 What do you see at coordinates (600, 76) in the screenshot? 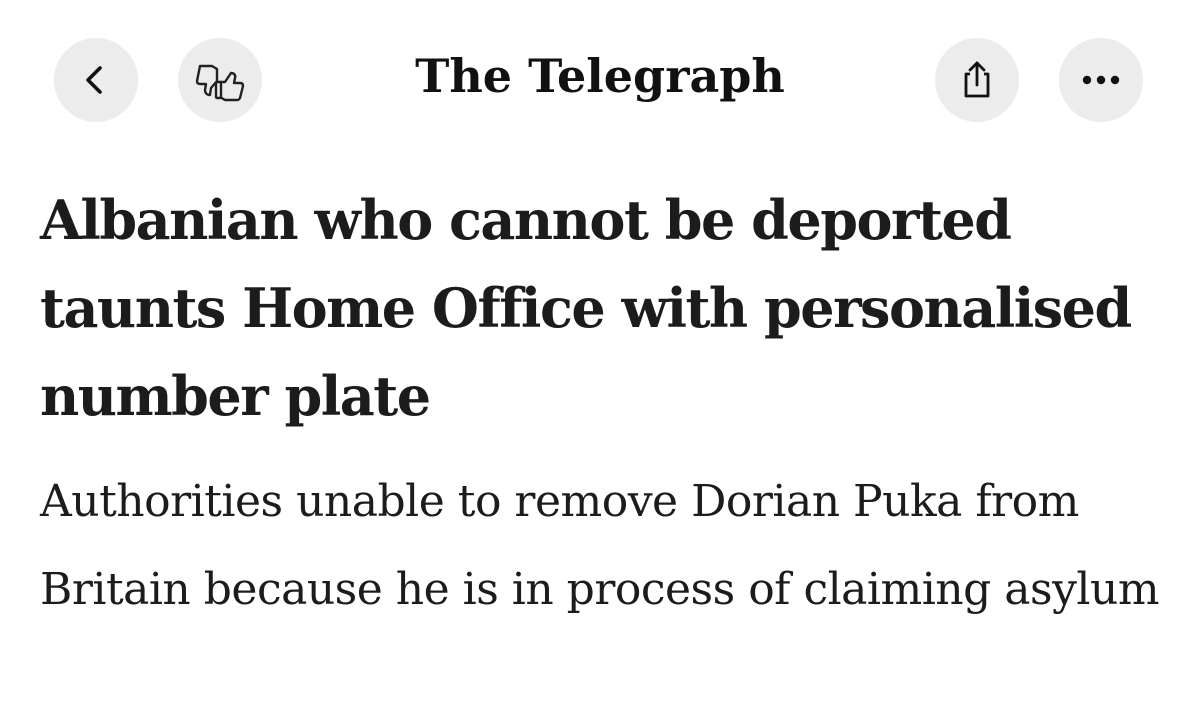
I see `masthead-logo: The Telegraph` at bounding box center [600, 76].